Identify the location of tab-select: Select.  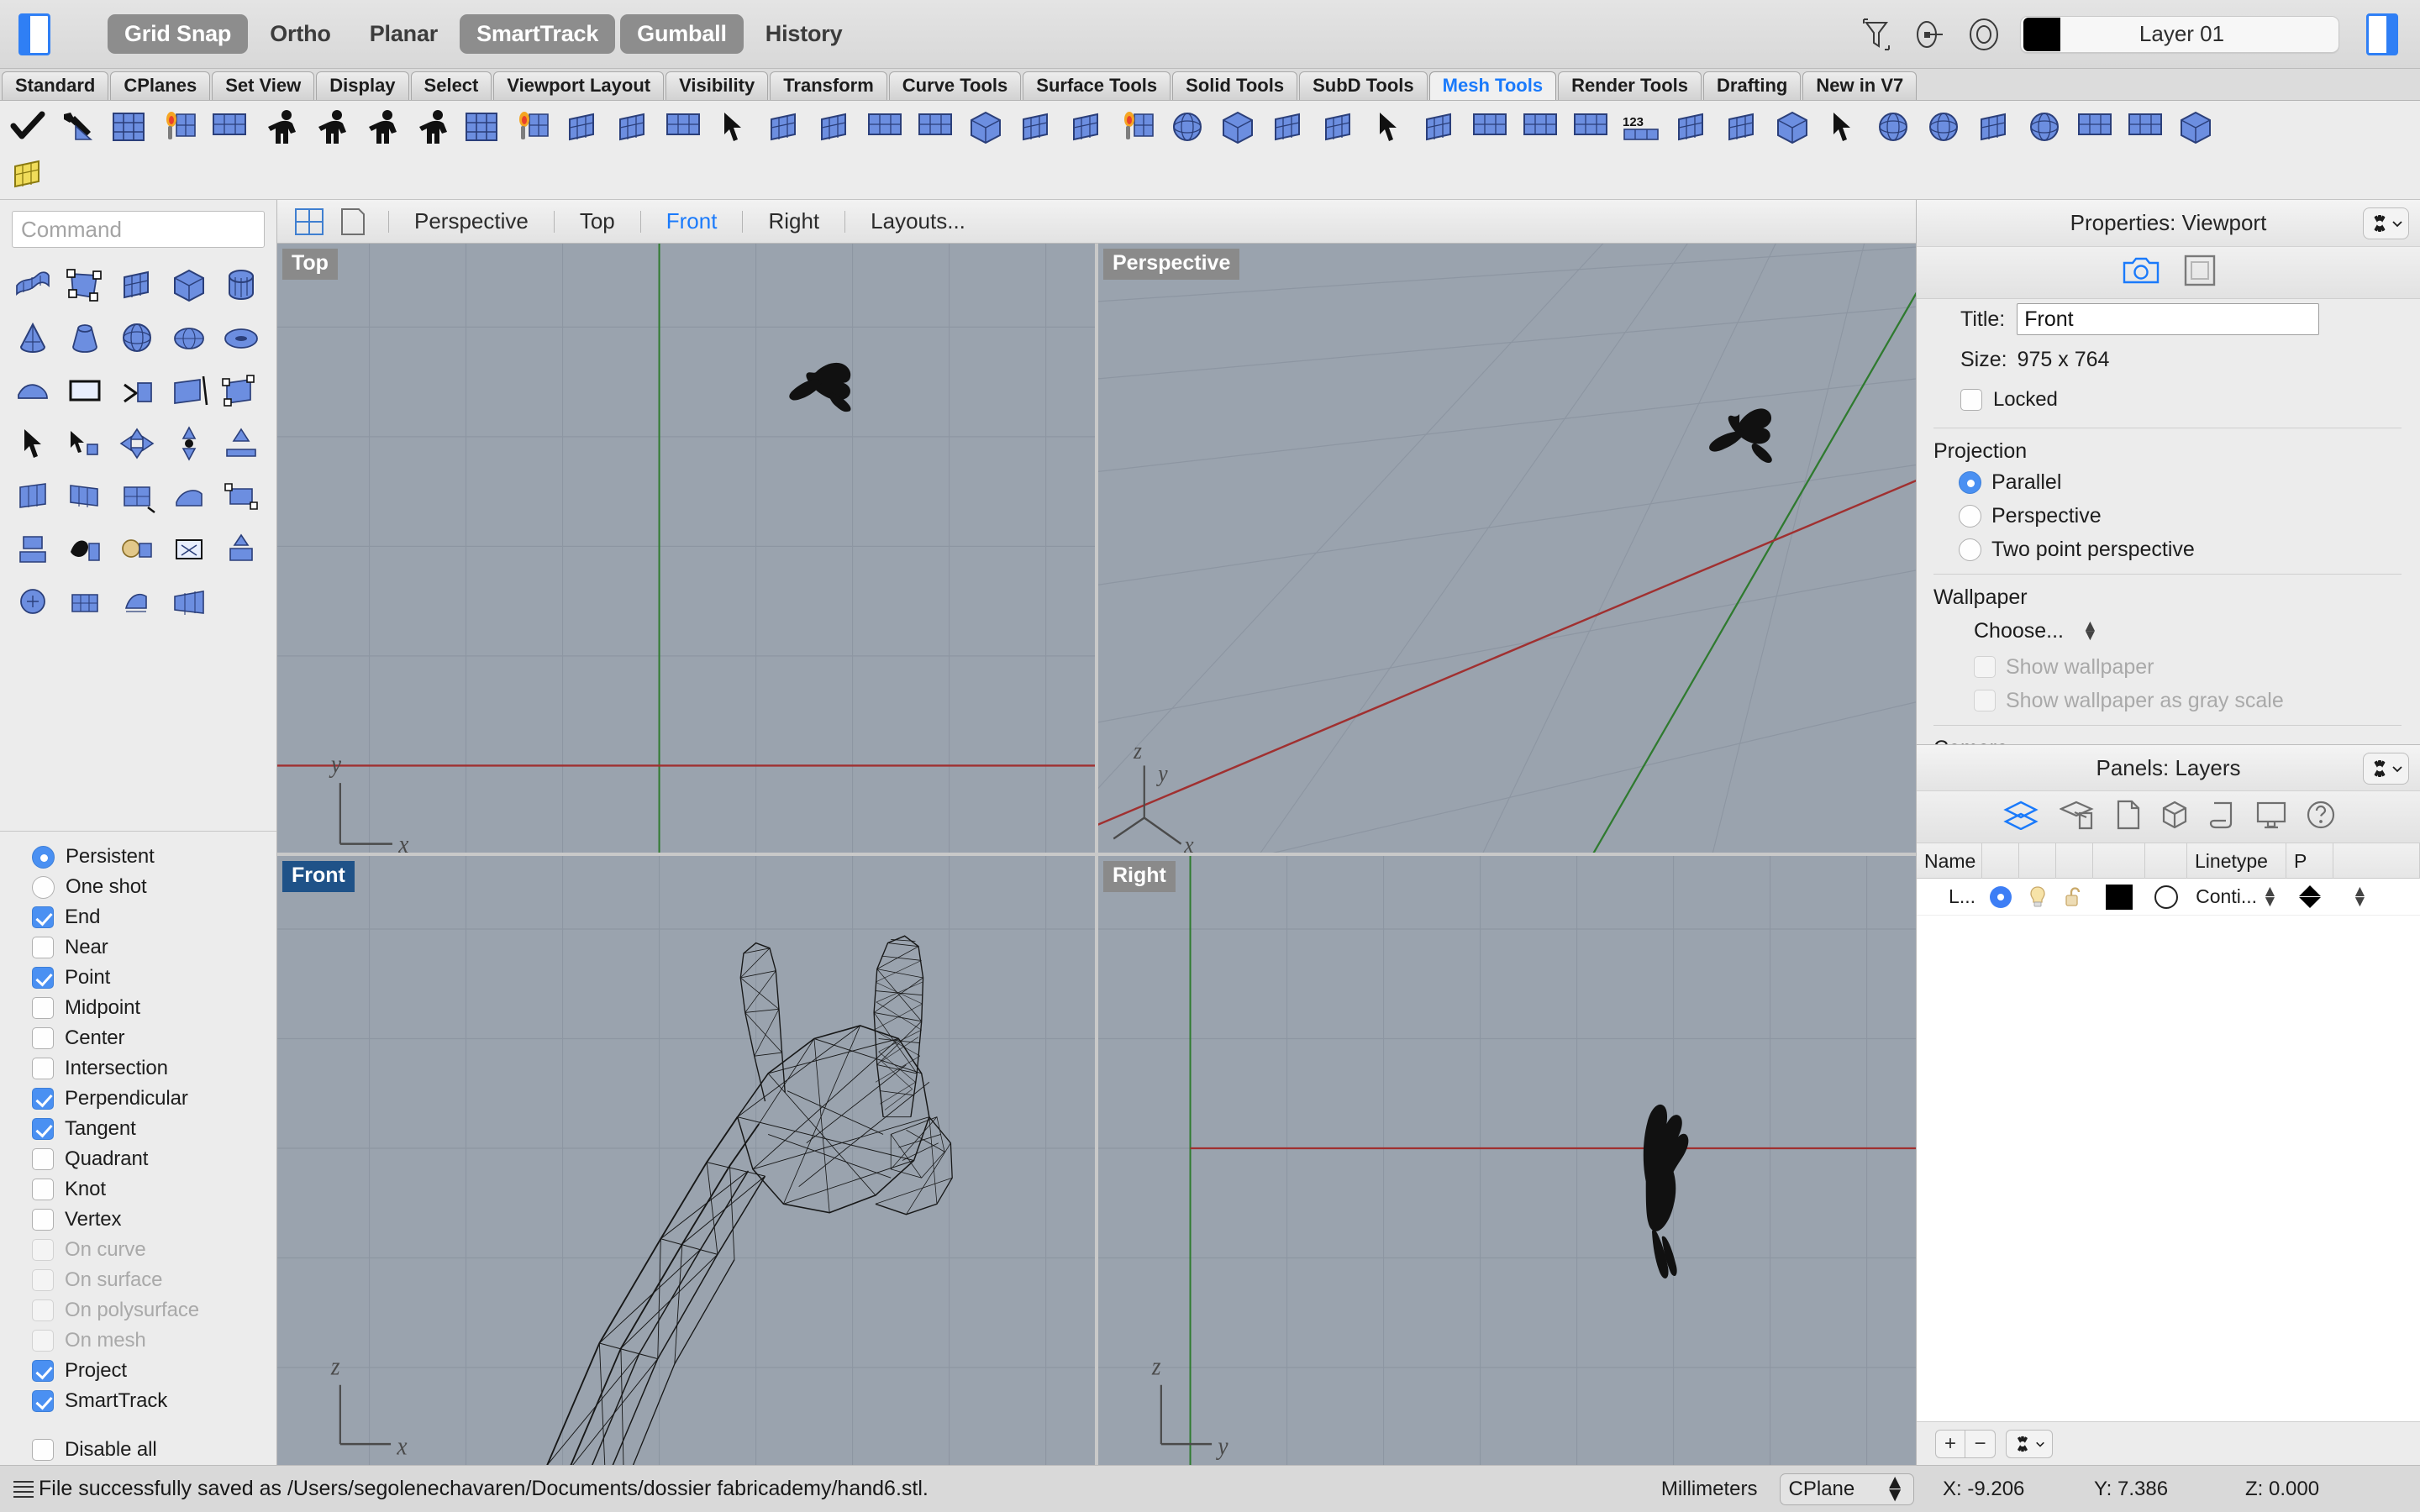
(451, 85).